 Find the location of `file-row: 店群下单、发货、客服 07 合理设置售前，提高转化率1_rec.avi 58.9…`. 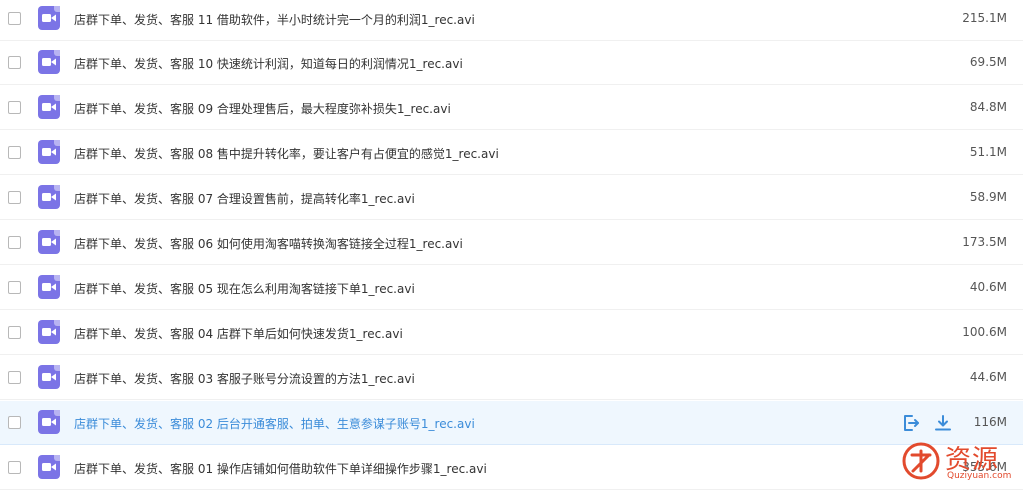

file-row: 店群下单、发货、客服 07 合理设置售前，提高转化率1_rec.avi 58.9… is located at coordinates (511, 198).